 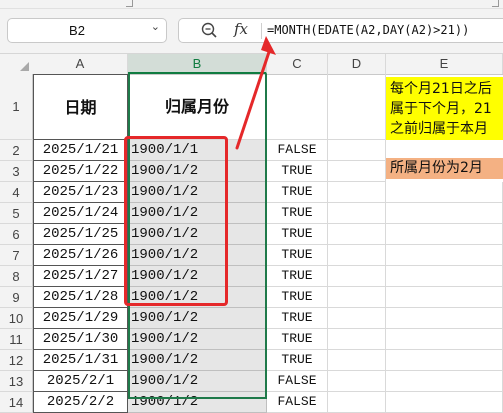 I want to click on name-box-value: B2, so click(x=77, y=30).